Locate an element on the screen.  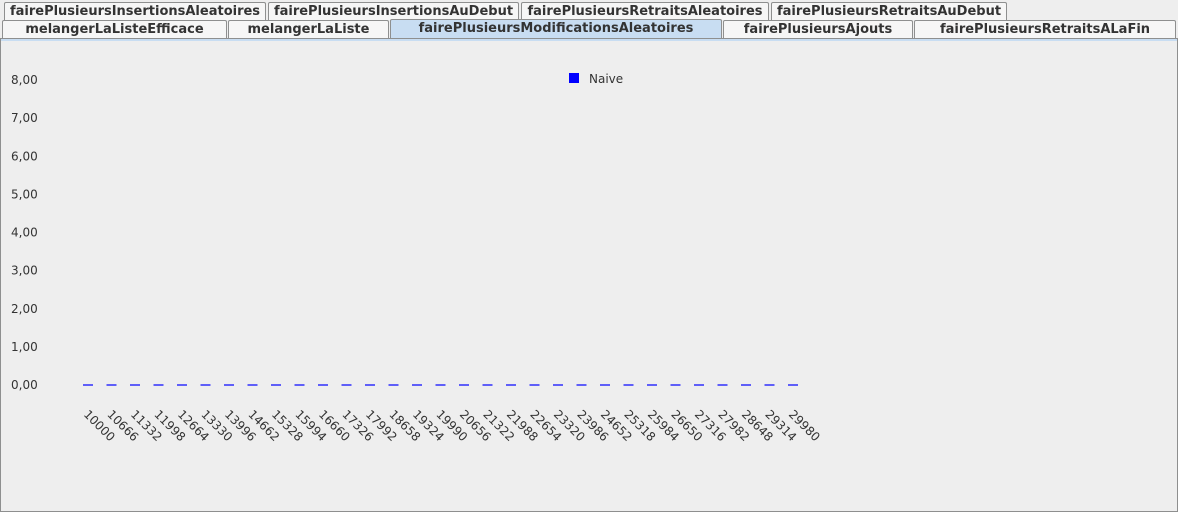
y-tick-label: 7,00 is located at coordinates (24, 118).